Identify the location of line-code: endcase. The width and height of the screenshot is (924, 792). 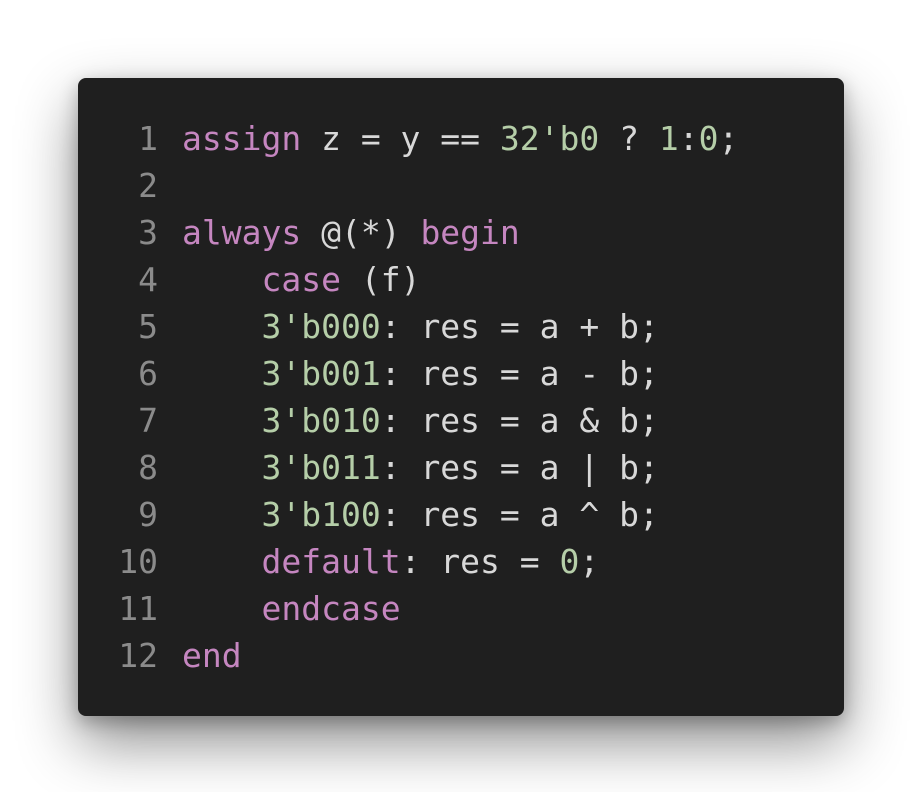
(291, 608).